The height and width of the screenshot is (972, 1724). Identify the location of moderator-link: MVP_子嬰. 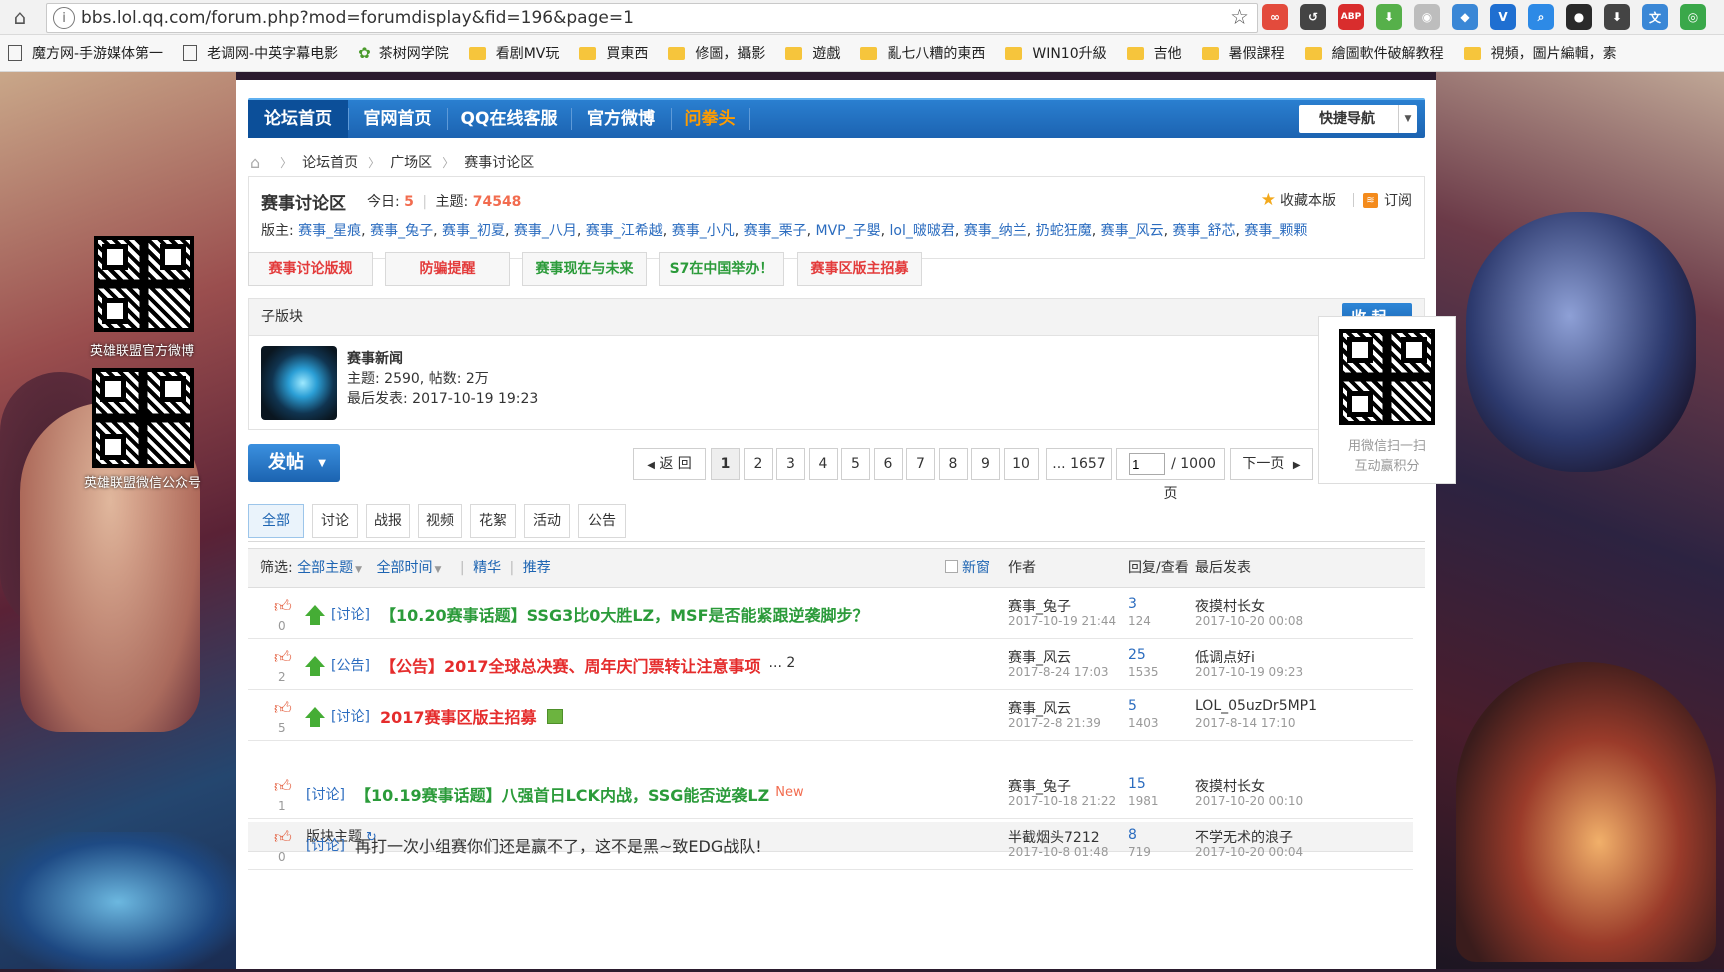
(848, 231).